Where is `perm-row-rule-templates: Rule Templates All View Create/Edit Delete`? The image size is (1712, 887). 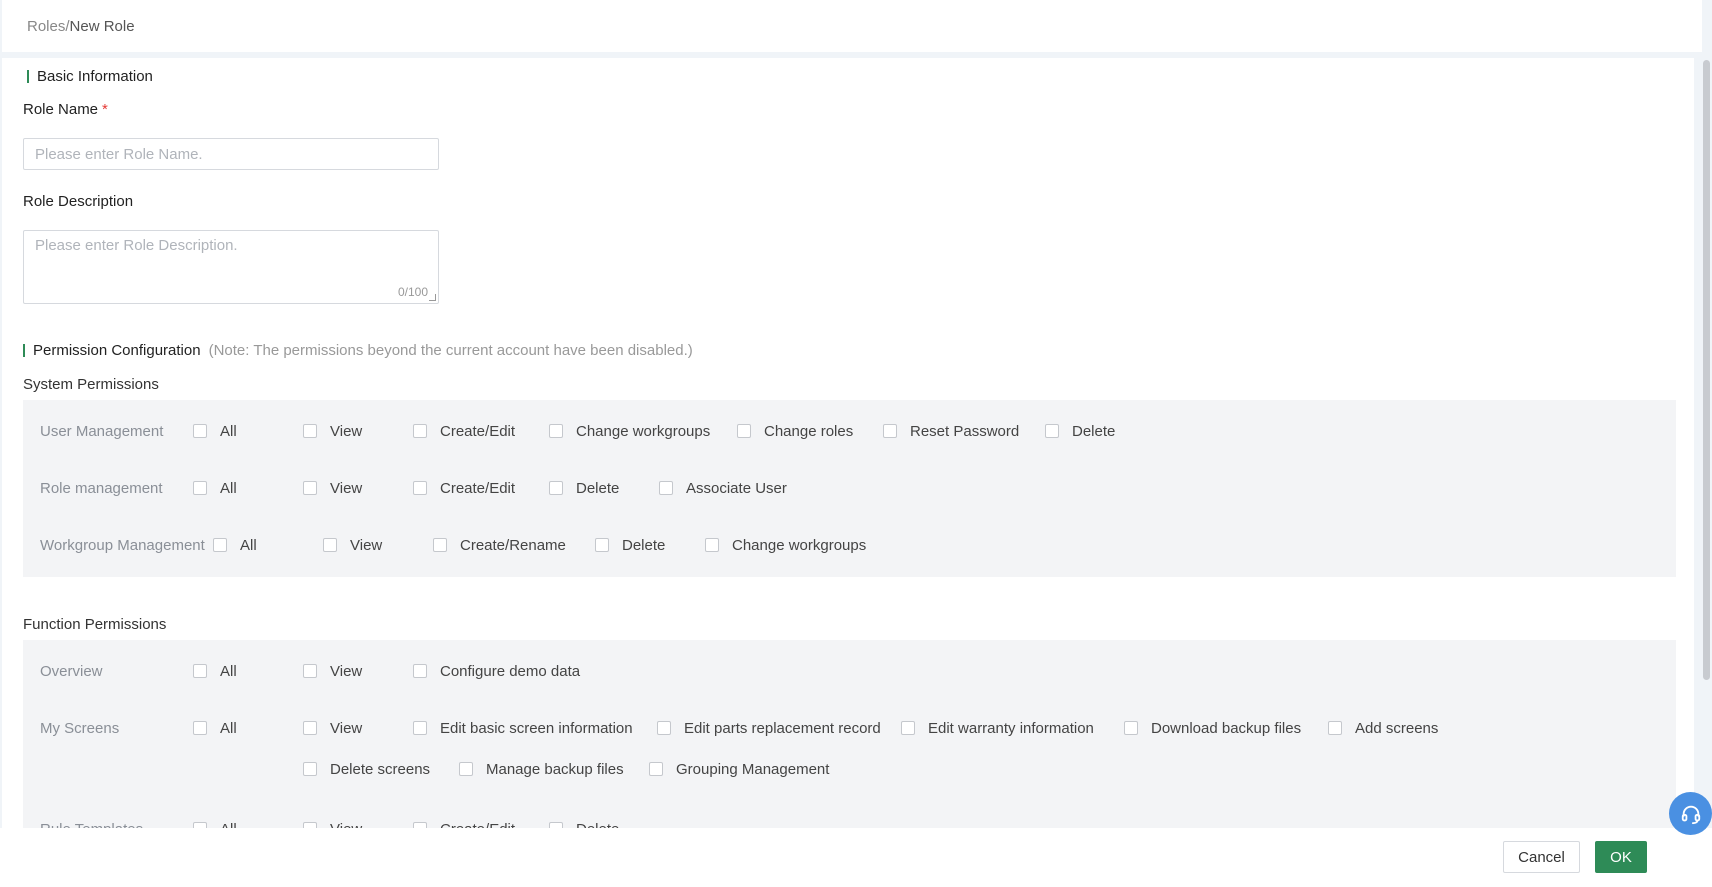 perm-row-rule-templates: Rule Templates All View Create/Edit Delete is located at coordinates (849, 814).